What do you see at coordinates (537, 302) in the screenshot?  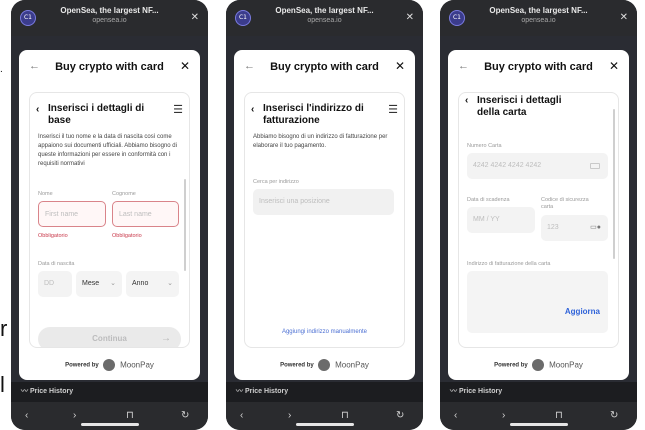 I see `billing-address-box: Aggiorna` at bounding box center [537, 302].